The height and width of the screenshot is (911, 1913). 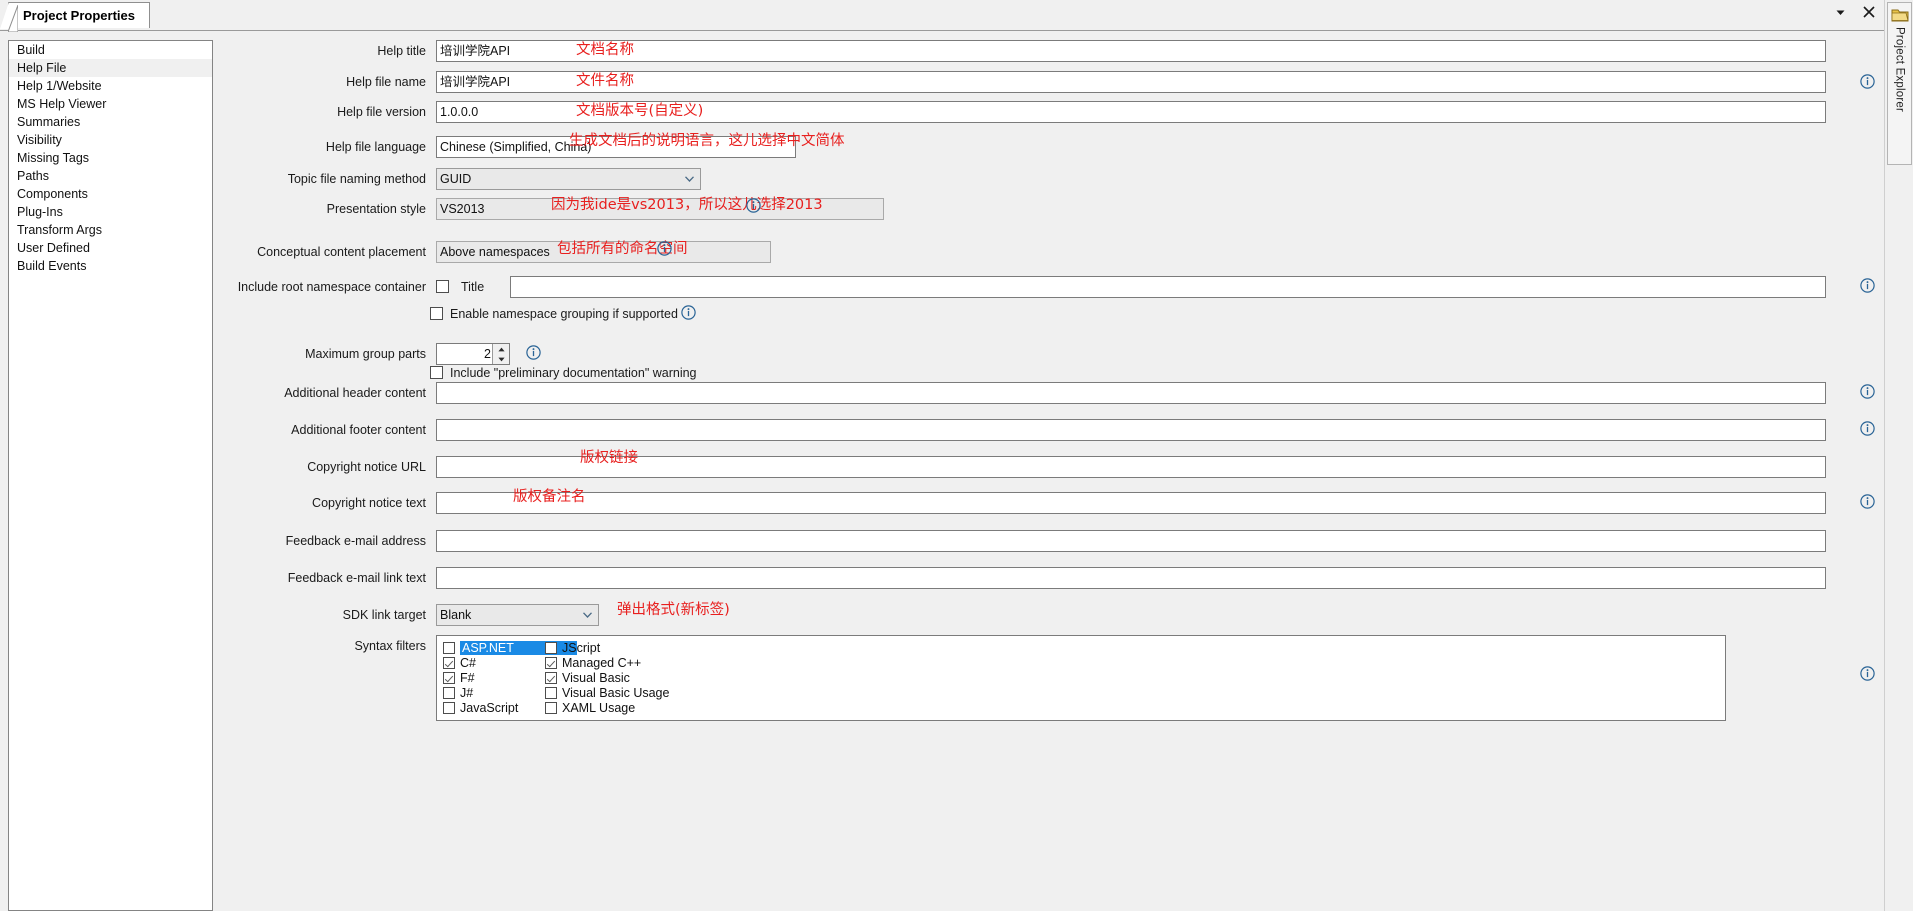 I want to click on info-icon-help-file-name, so click(x=1867, y=81).